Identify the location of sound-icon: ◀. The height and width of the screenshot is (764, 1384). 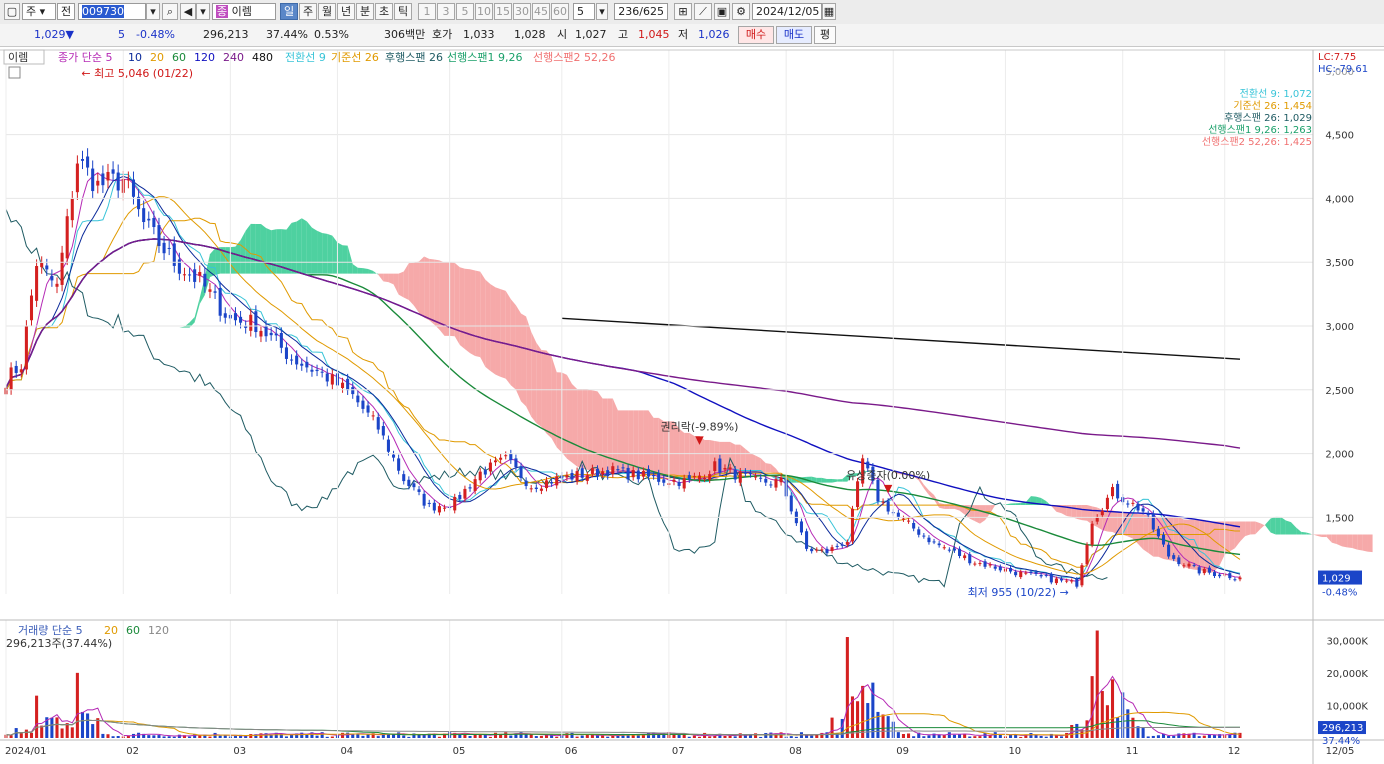
(188, 11).